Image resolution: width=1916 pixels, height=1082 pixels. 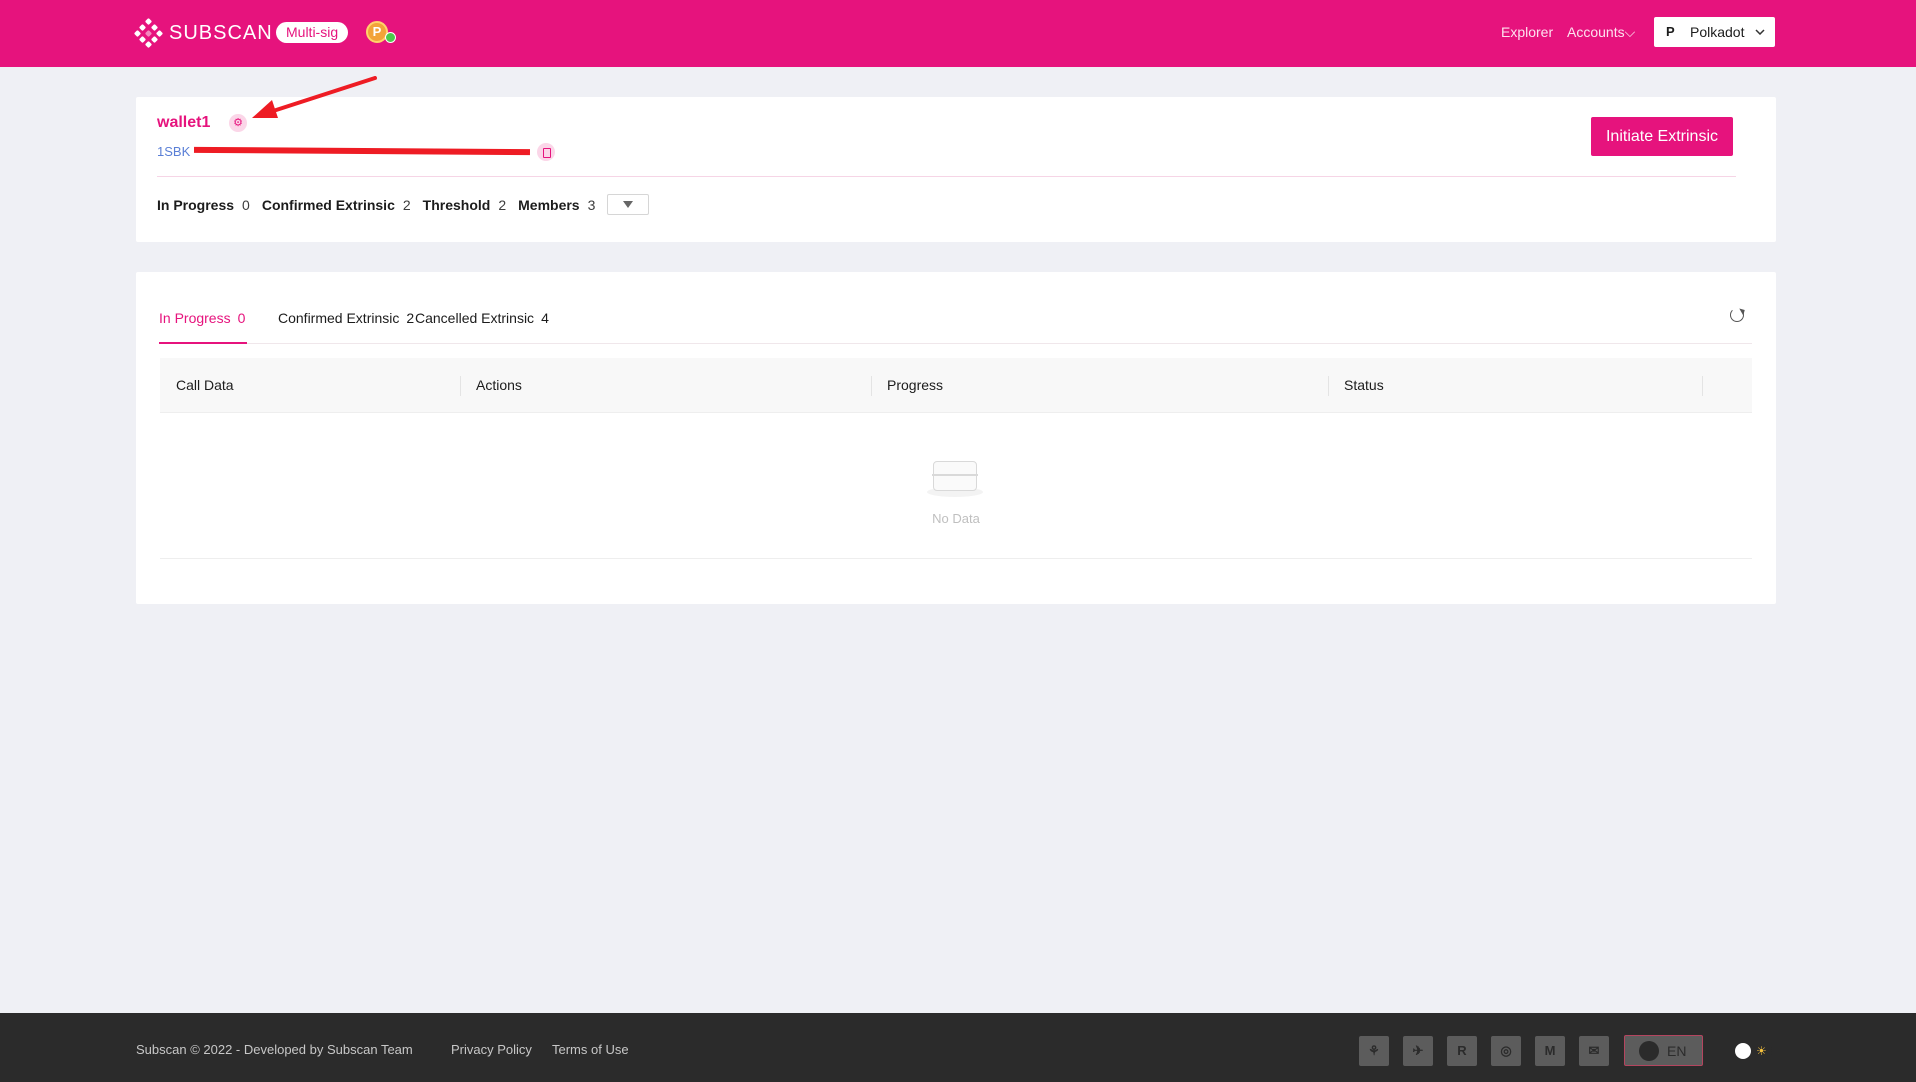 What do you see at coordinates (390, 37) in the screenshot?
I see `connected-check-icon` at bounding box center [390, 37].